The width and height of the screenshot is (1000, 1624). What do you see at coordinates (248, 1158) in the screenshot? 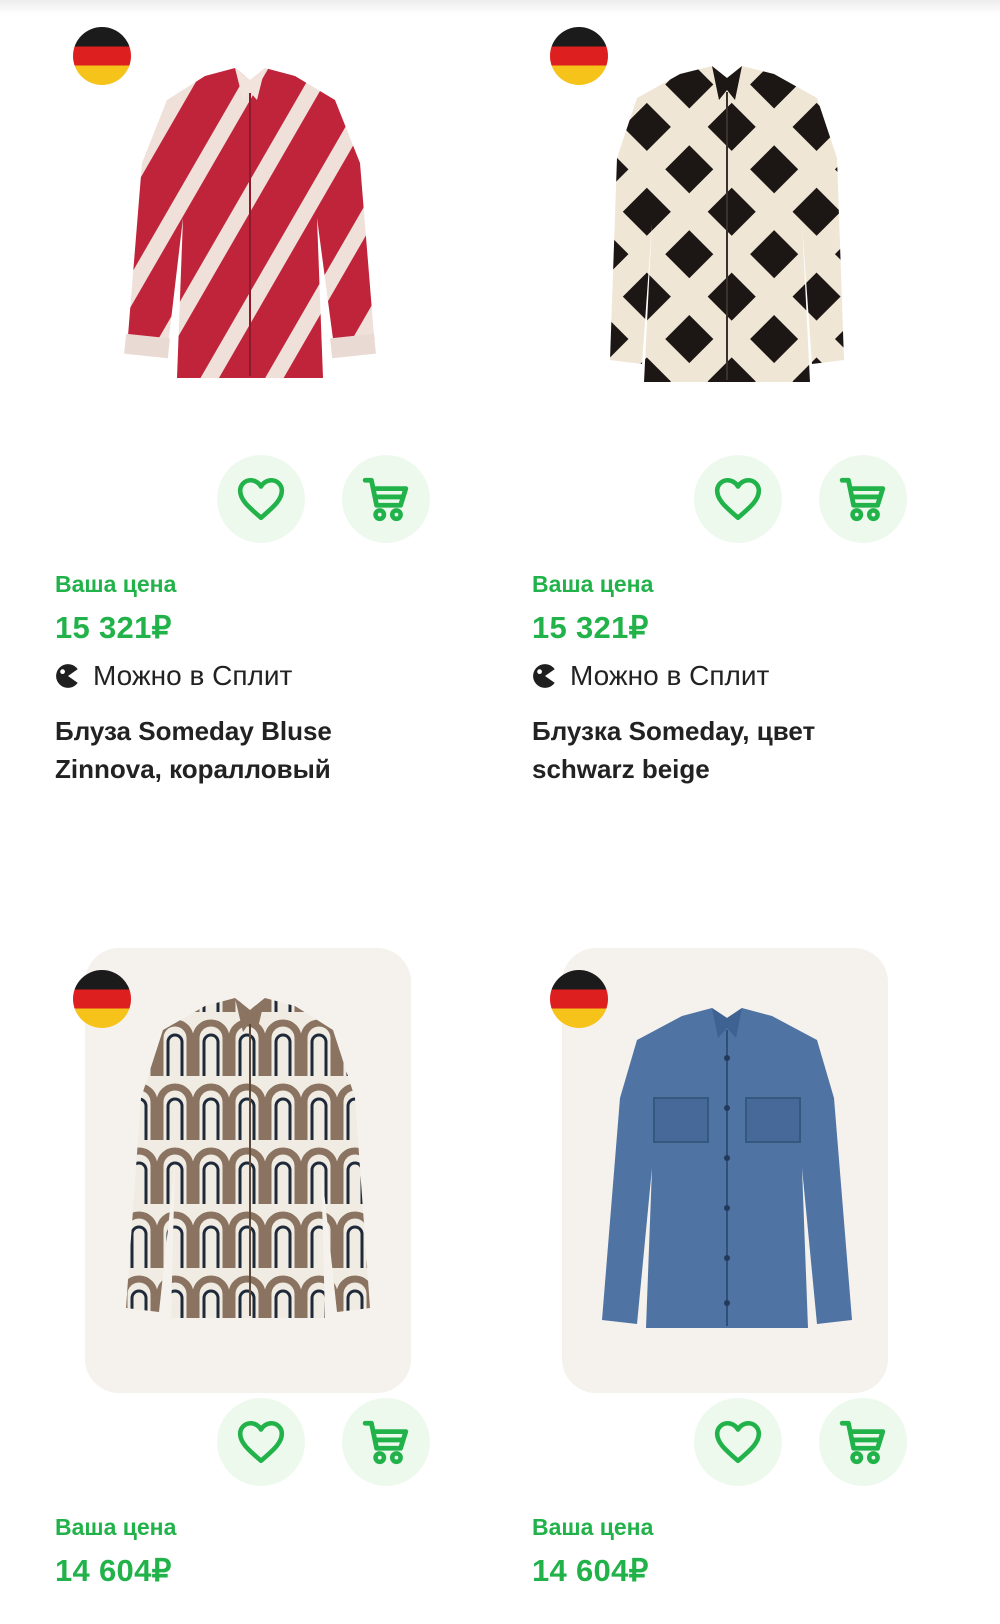
I see `product-image-shirt-brown-arches` at bounding box center [248, 1158].